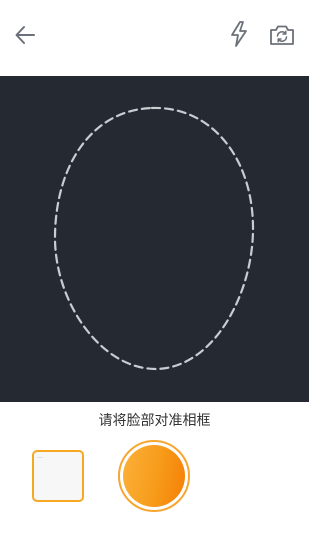  I want to click on back-button, so click(25, 35).